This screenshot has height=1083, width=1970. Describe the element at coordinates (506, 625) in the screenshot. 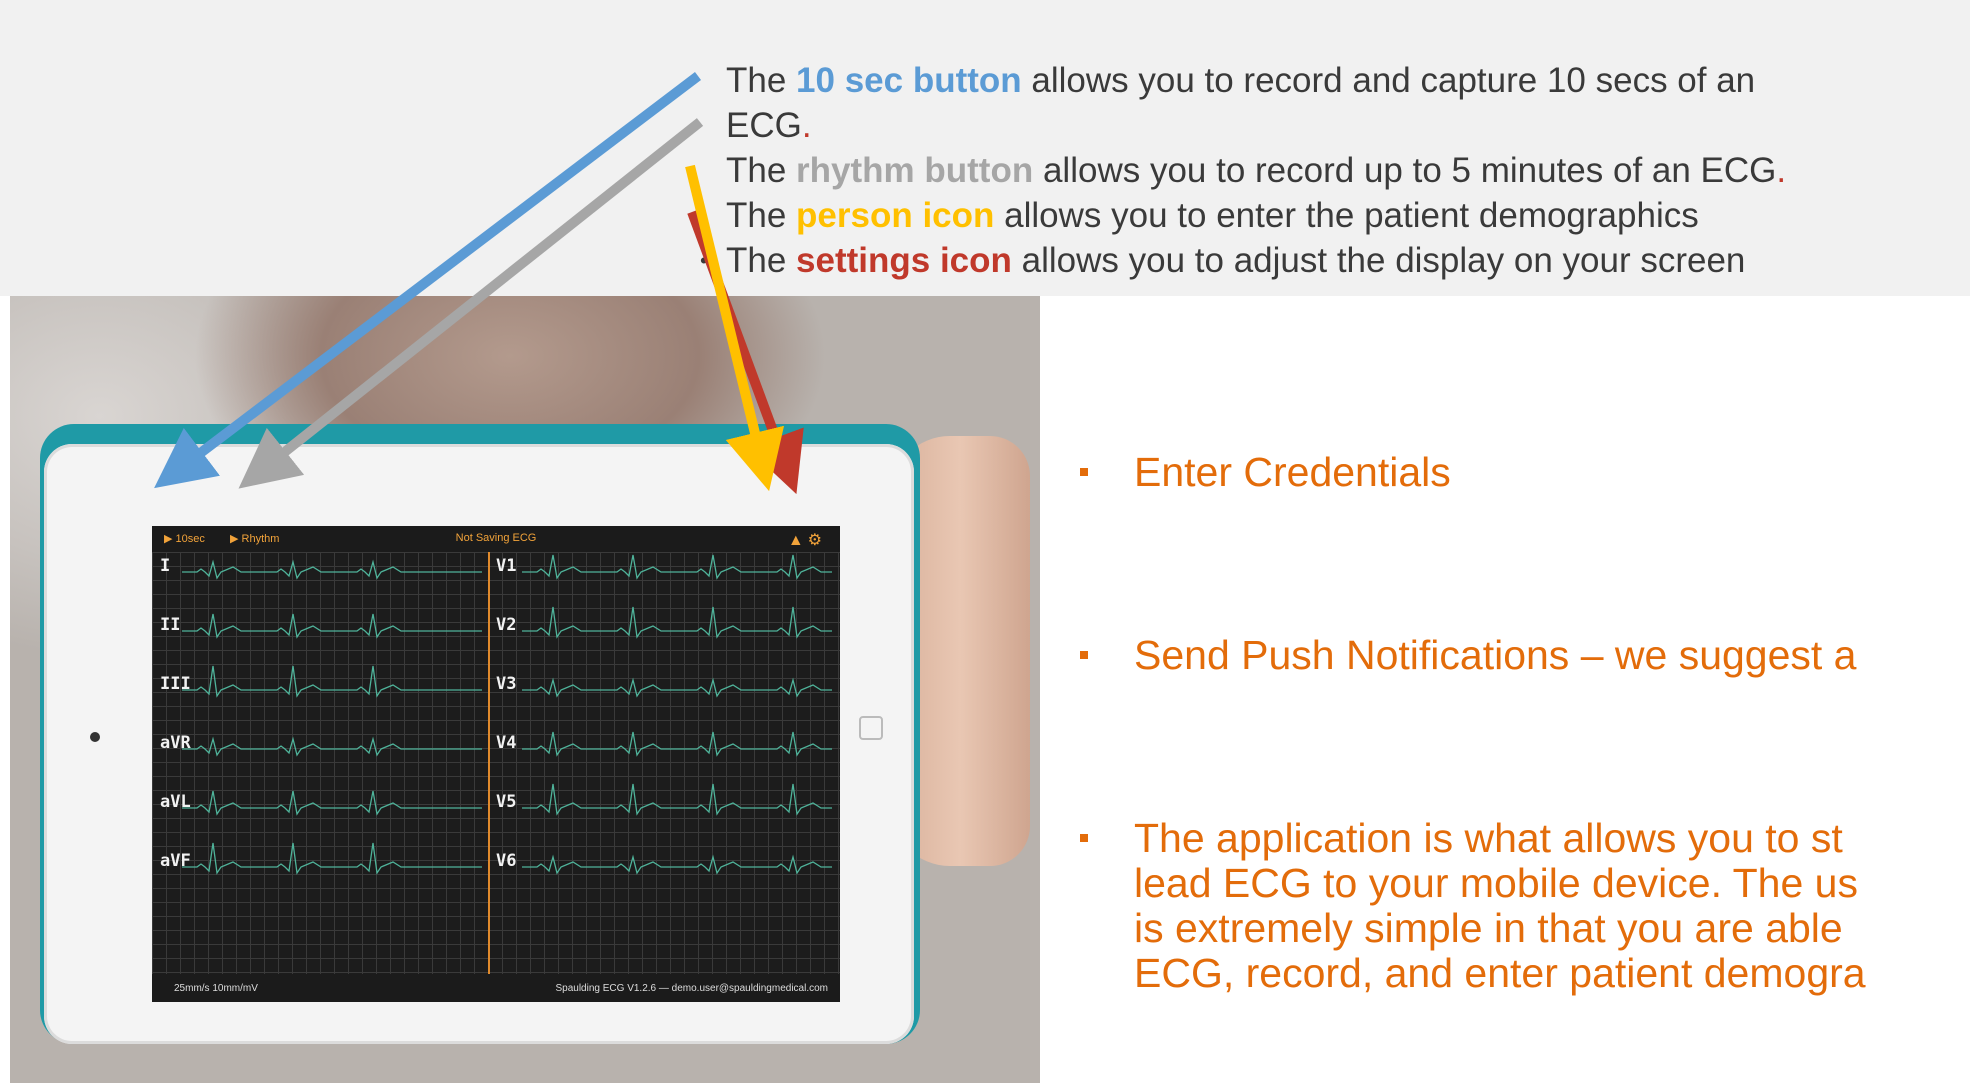

I see `lead-label: V2` at that location.